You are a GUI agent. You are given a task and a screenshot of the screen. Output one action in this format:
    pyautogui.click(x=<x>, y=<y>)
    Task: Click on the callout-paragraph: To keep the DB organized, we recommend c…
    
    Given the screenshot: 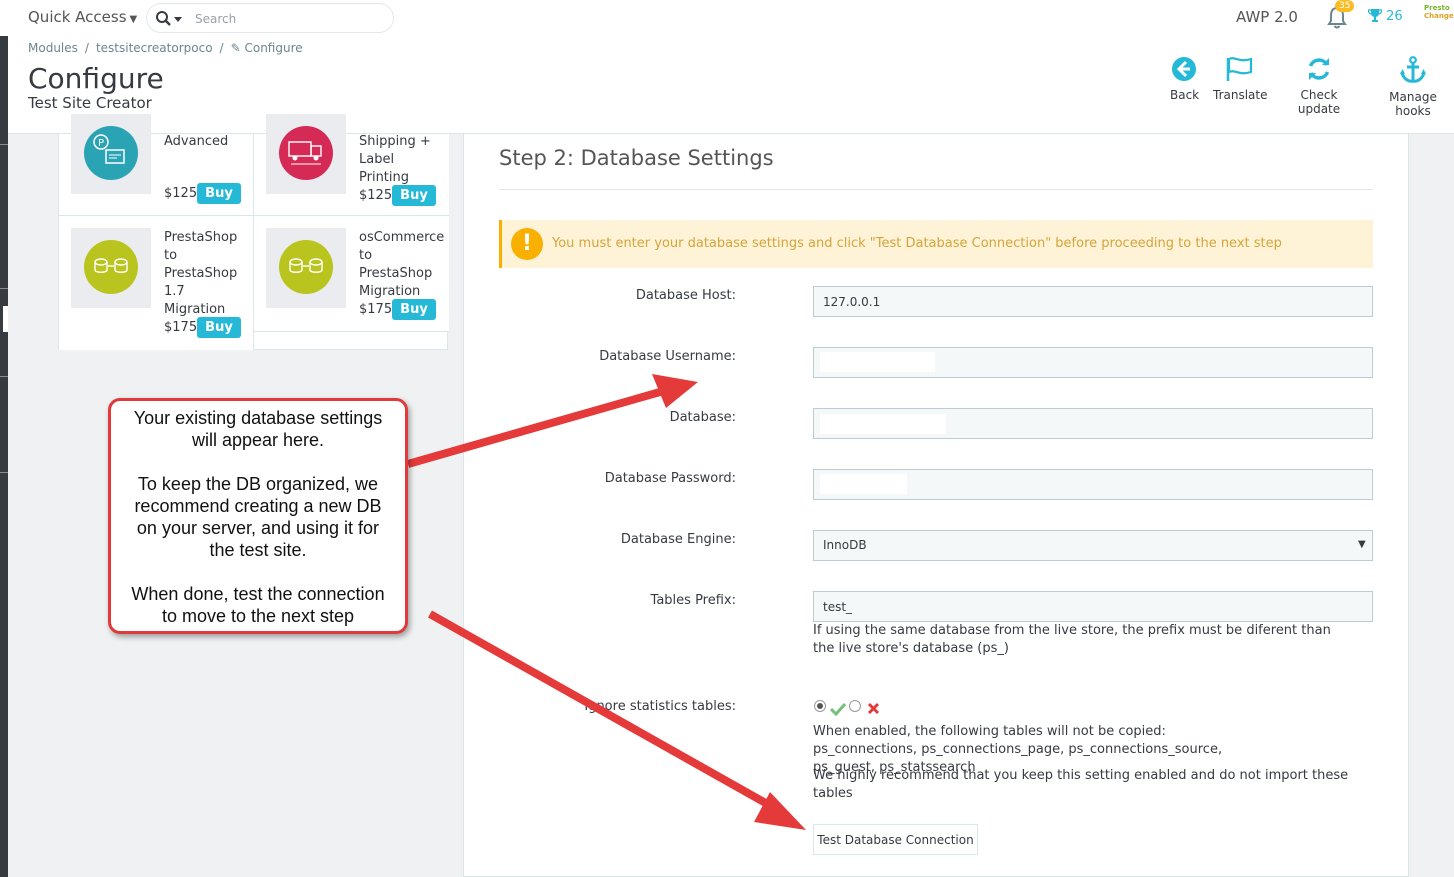 What is the action you would take?
    pyautogui.click(x=258, y=517)
    